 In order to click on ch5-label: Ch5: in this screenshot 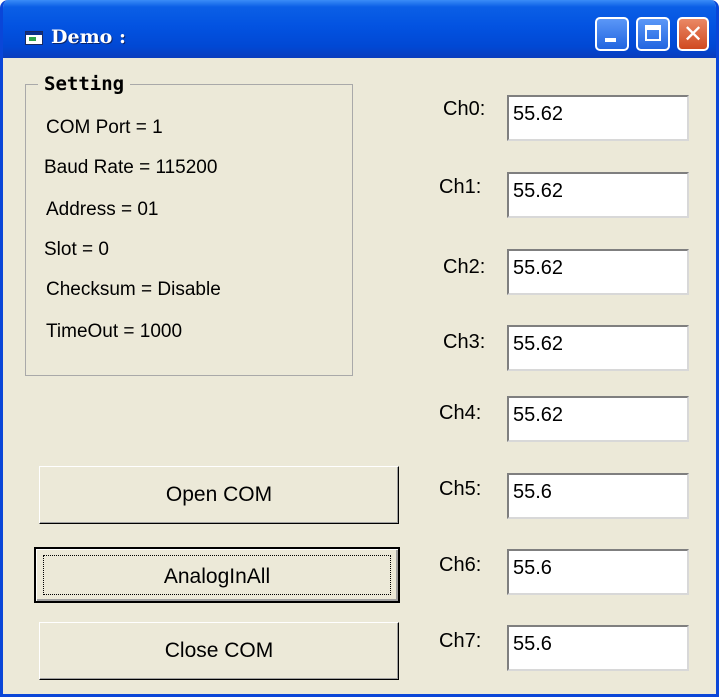, I will do `click(460, 489)`.